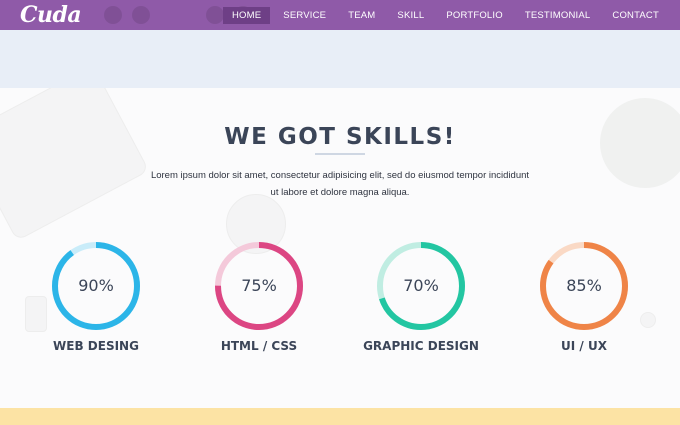 The height and width of the screenshot is (425, 680). What do you see at coordinates (96, 285) in the screenshot?
I see `skill-percent: 90%` at bounding box center [96, 285].